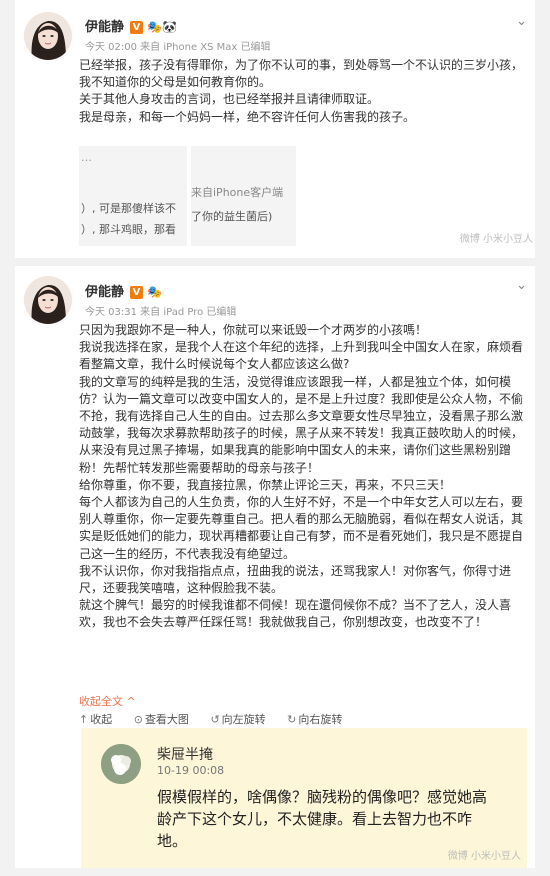 This screenshot has height=876, width=550. I want to click on thumbnail-image: 来自iPhone客户端 了你的益生菌后), so click(243, 196).